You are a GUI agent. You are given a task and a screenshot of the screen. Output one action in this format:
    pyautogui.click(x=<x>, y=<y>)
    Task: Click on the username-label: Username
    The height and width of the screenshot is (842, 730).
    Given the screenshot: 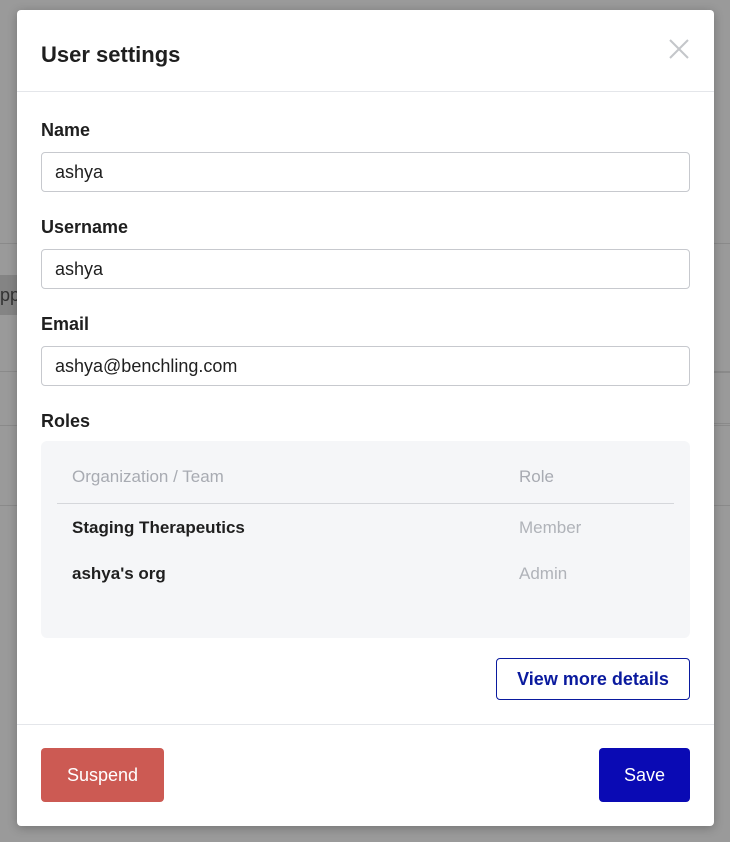 What is the action you would take?
    pyautogui.click(x=85, y=227)
    